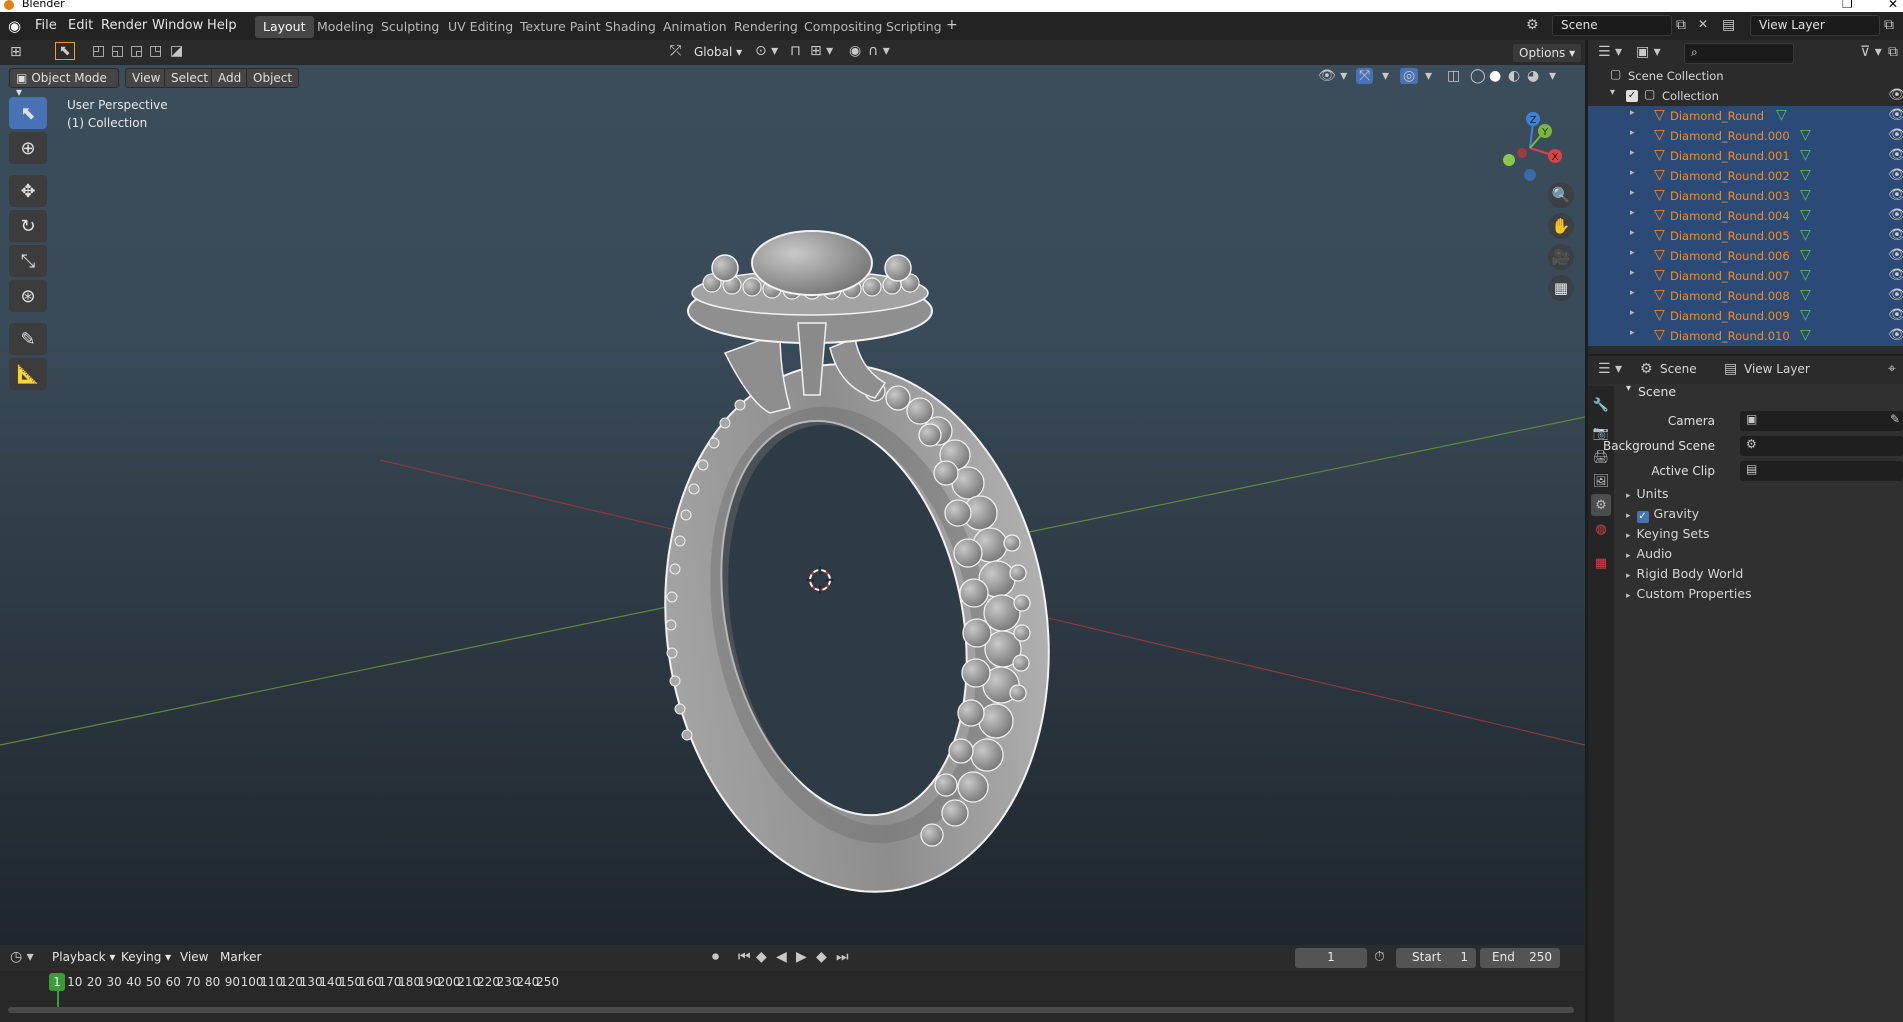  I want to click on outliner-row-object: ▸ ▽ Diamond_Round.001 ▽ 👁, so click(1745, 156).